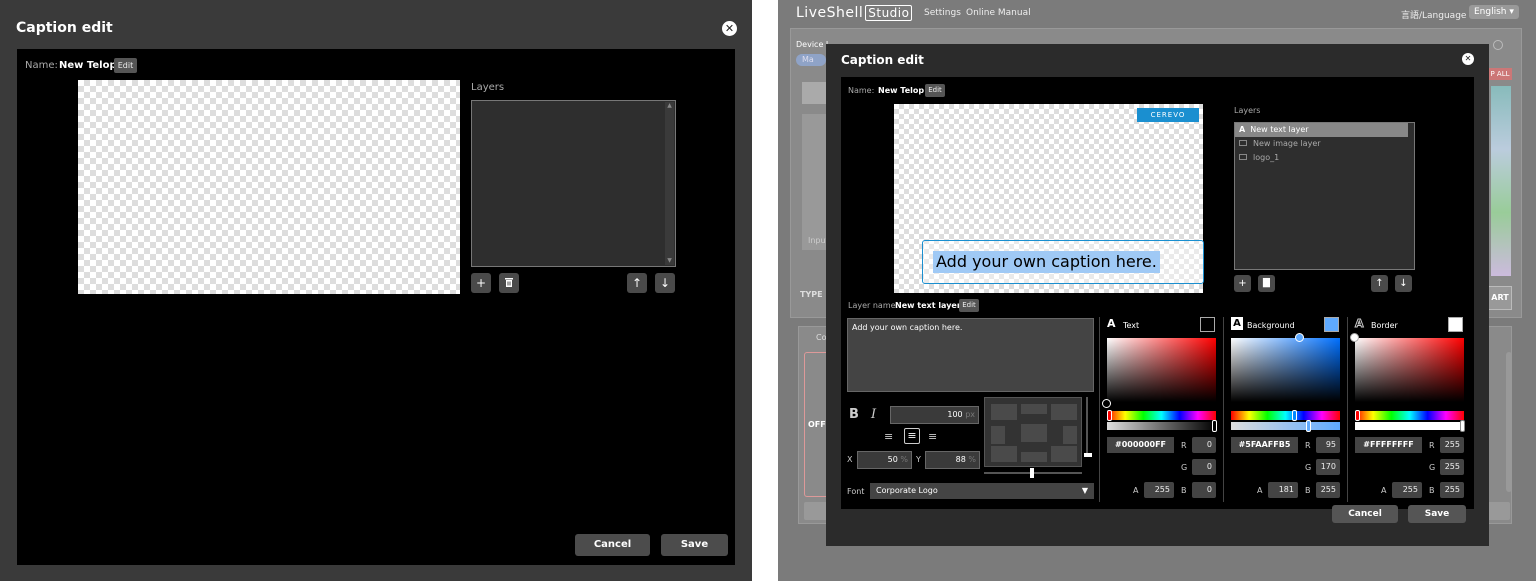 This screenshot has width=1536, height=581. What do you see at coordinates (998, 13) in the screenshot?
I see `nav-online-manual: Online Manual` at bounding box center [998, 13].